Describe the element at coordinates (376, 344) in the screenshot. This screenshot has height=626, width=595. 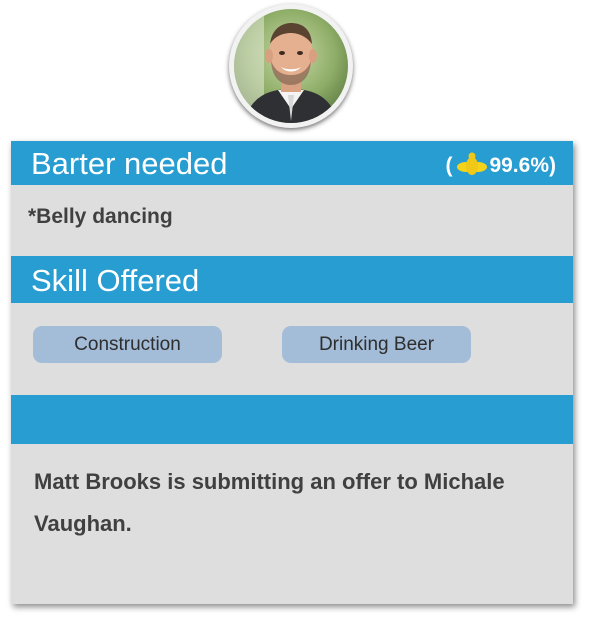
I see `skill-tag-drinking-beer: Drinking Beer` at that location.